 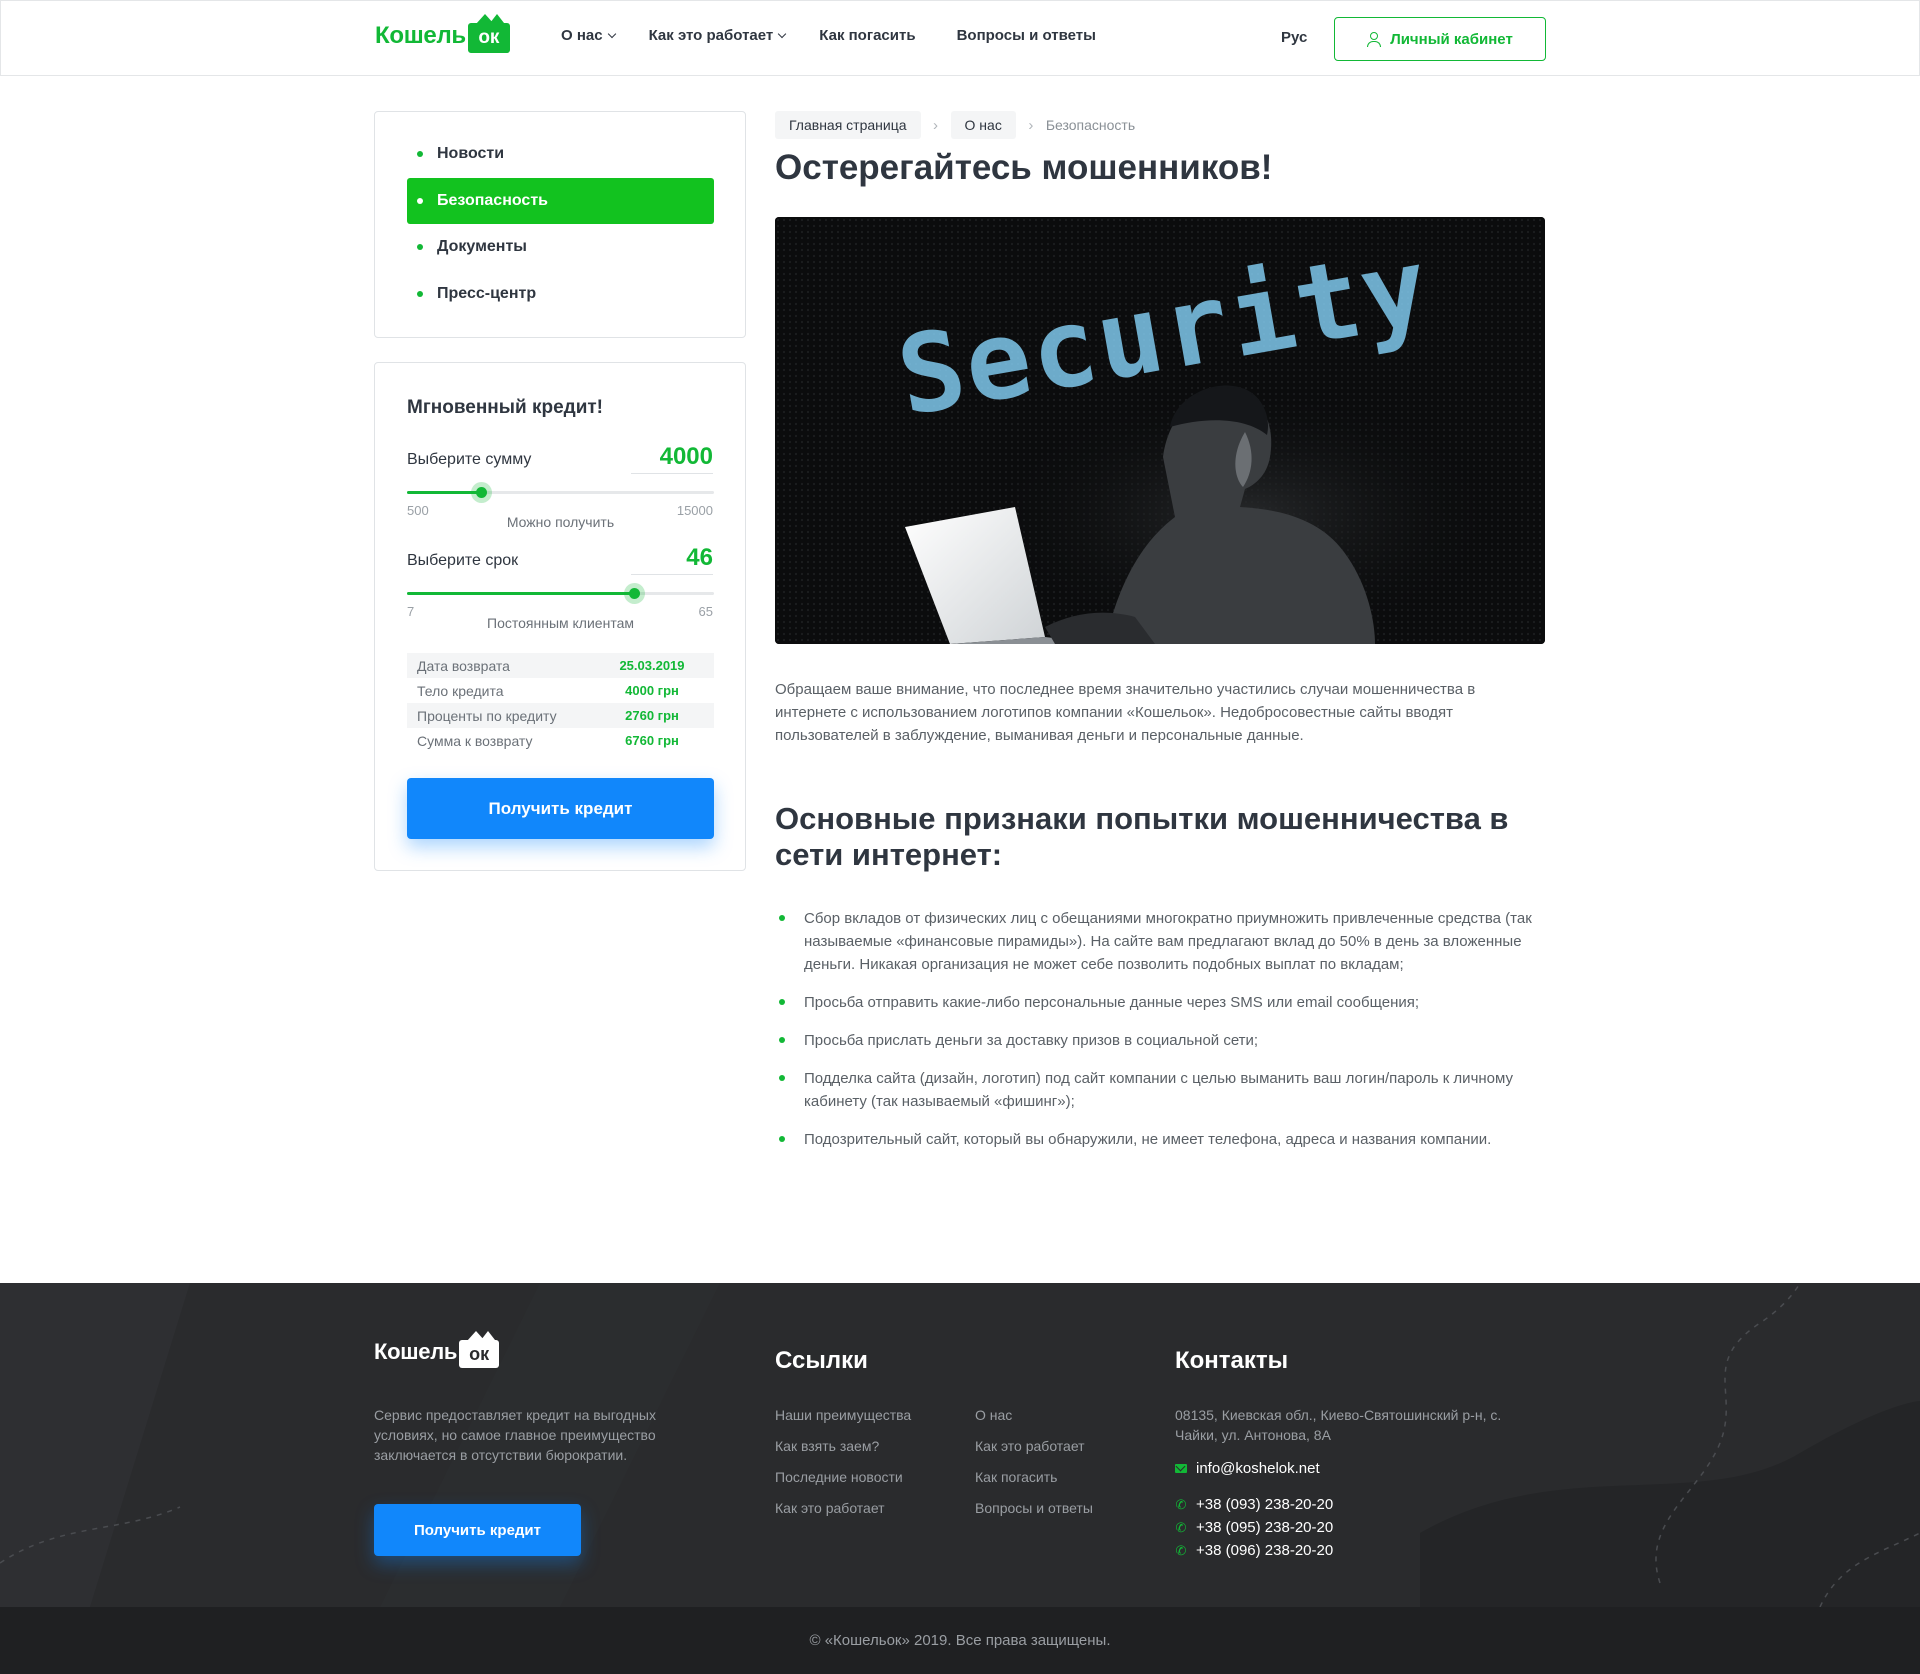 I want to click on page-title: Остерегайтесь мошенников!, so click(x=1024, y=167).